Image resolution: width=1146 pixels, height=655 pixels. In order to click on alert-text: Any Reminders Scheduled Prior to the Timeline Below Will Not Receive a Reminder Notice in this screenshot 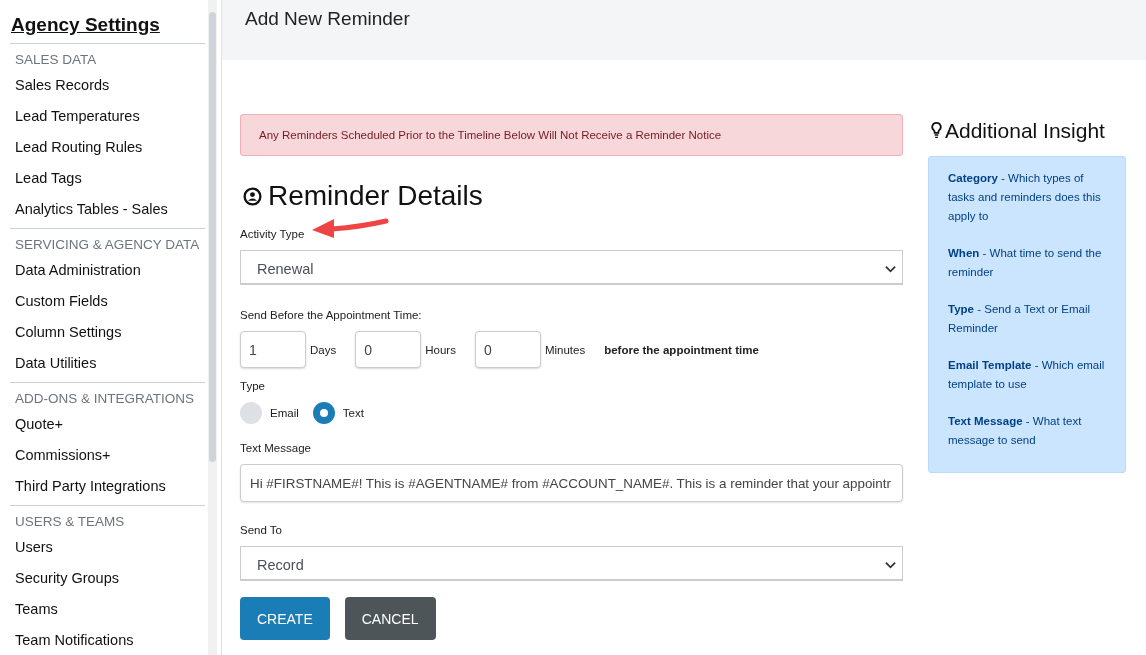, I will do `click(490, 135)`.